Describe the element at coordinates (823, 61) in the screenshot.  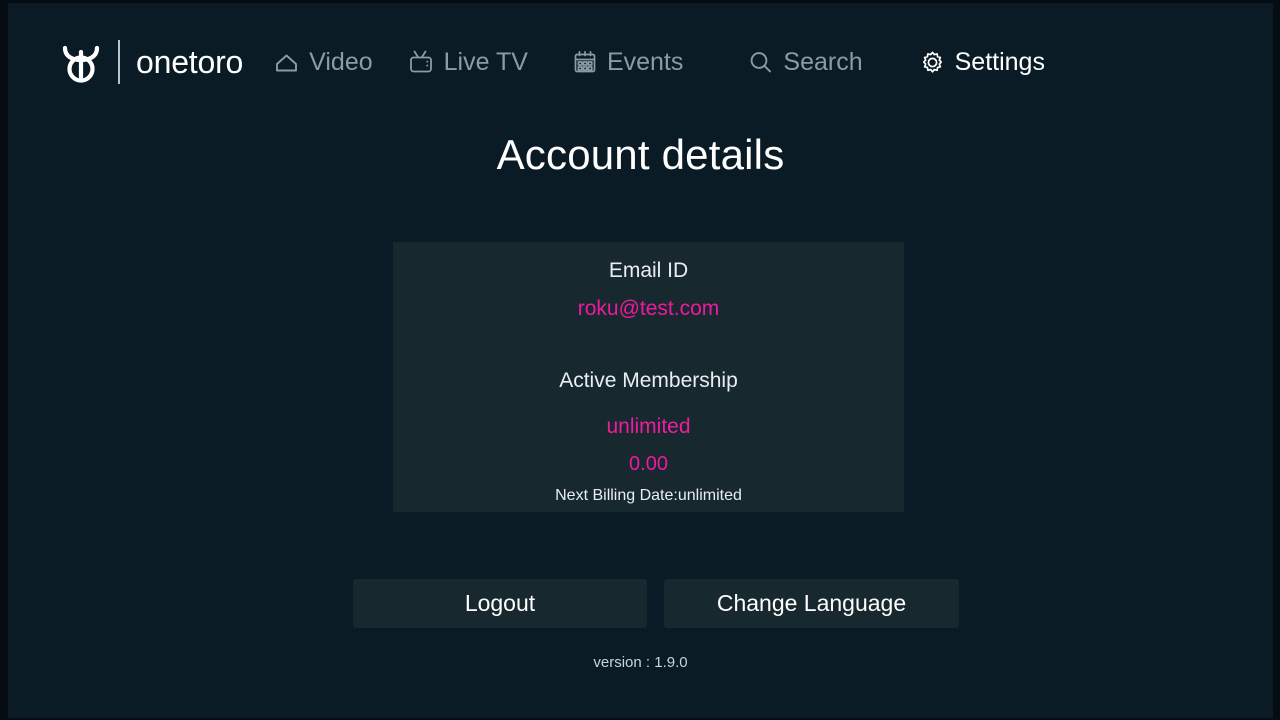
I see `nav-item-label: Search` at that location.